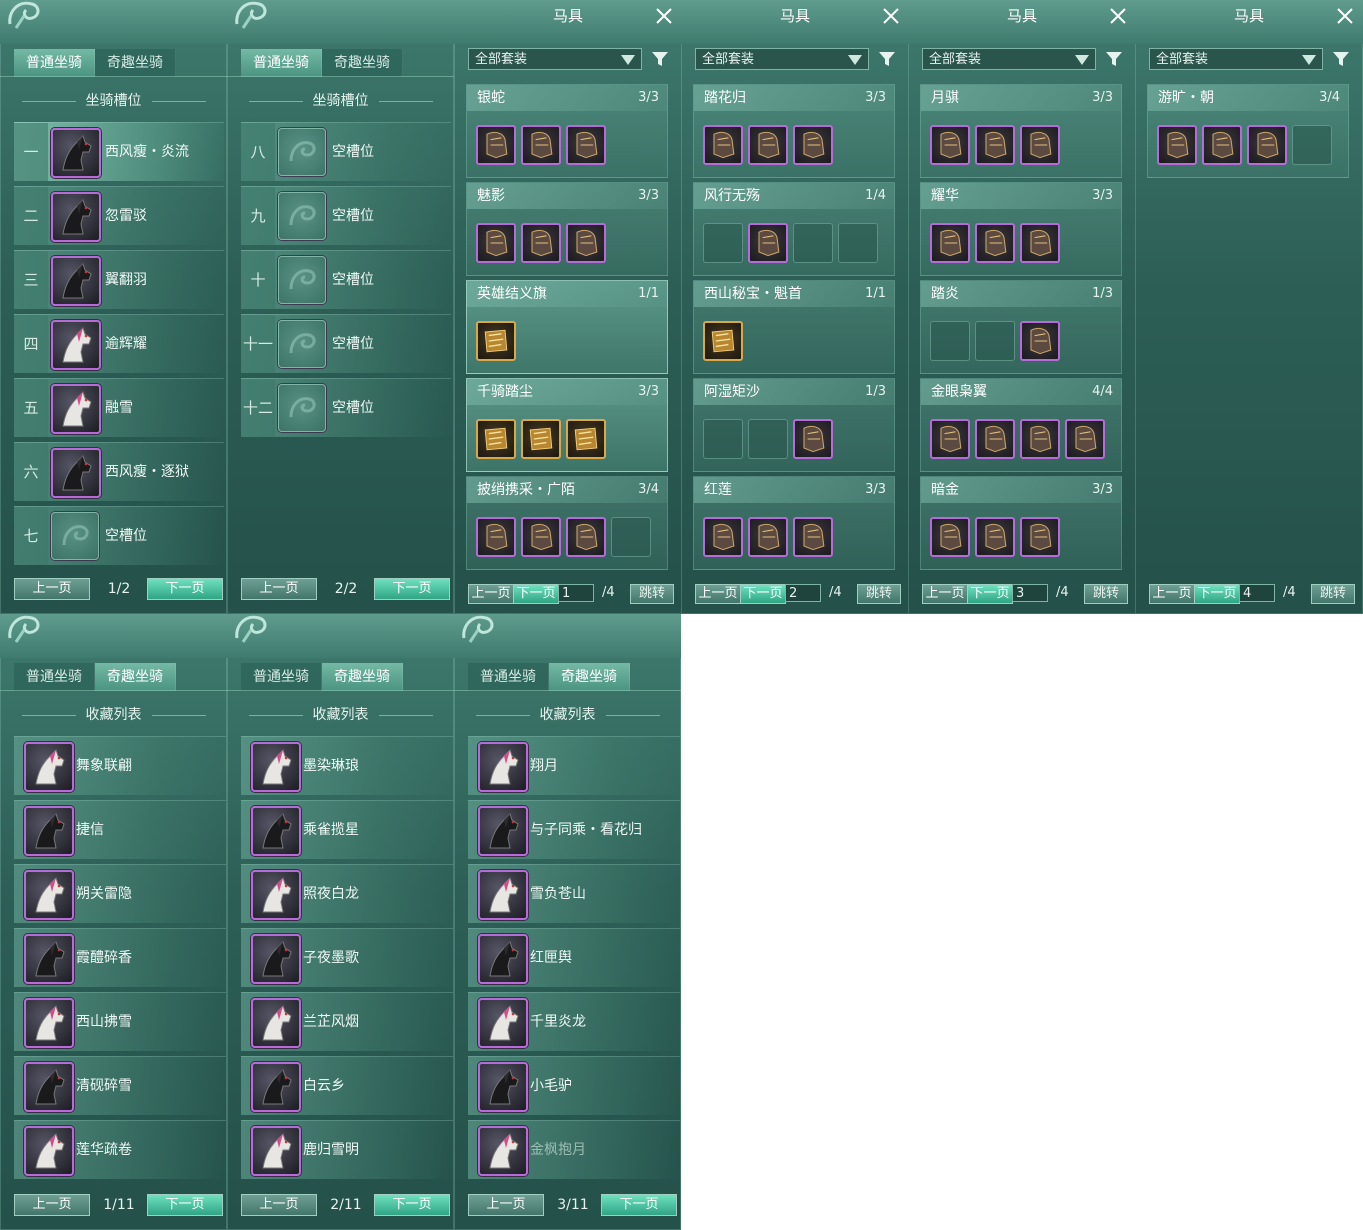  Describe the element at coordinates (574, 1085) in the screenshot. I see `collection-item: 小毛驴` at that location.